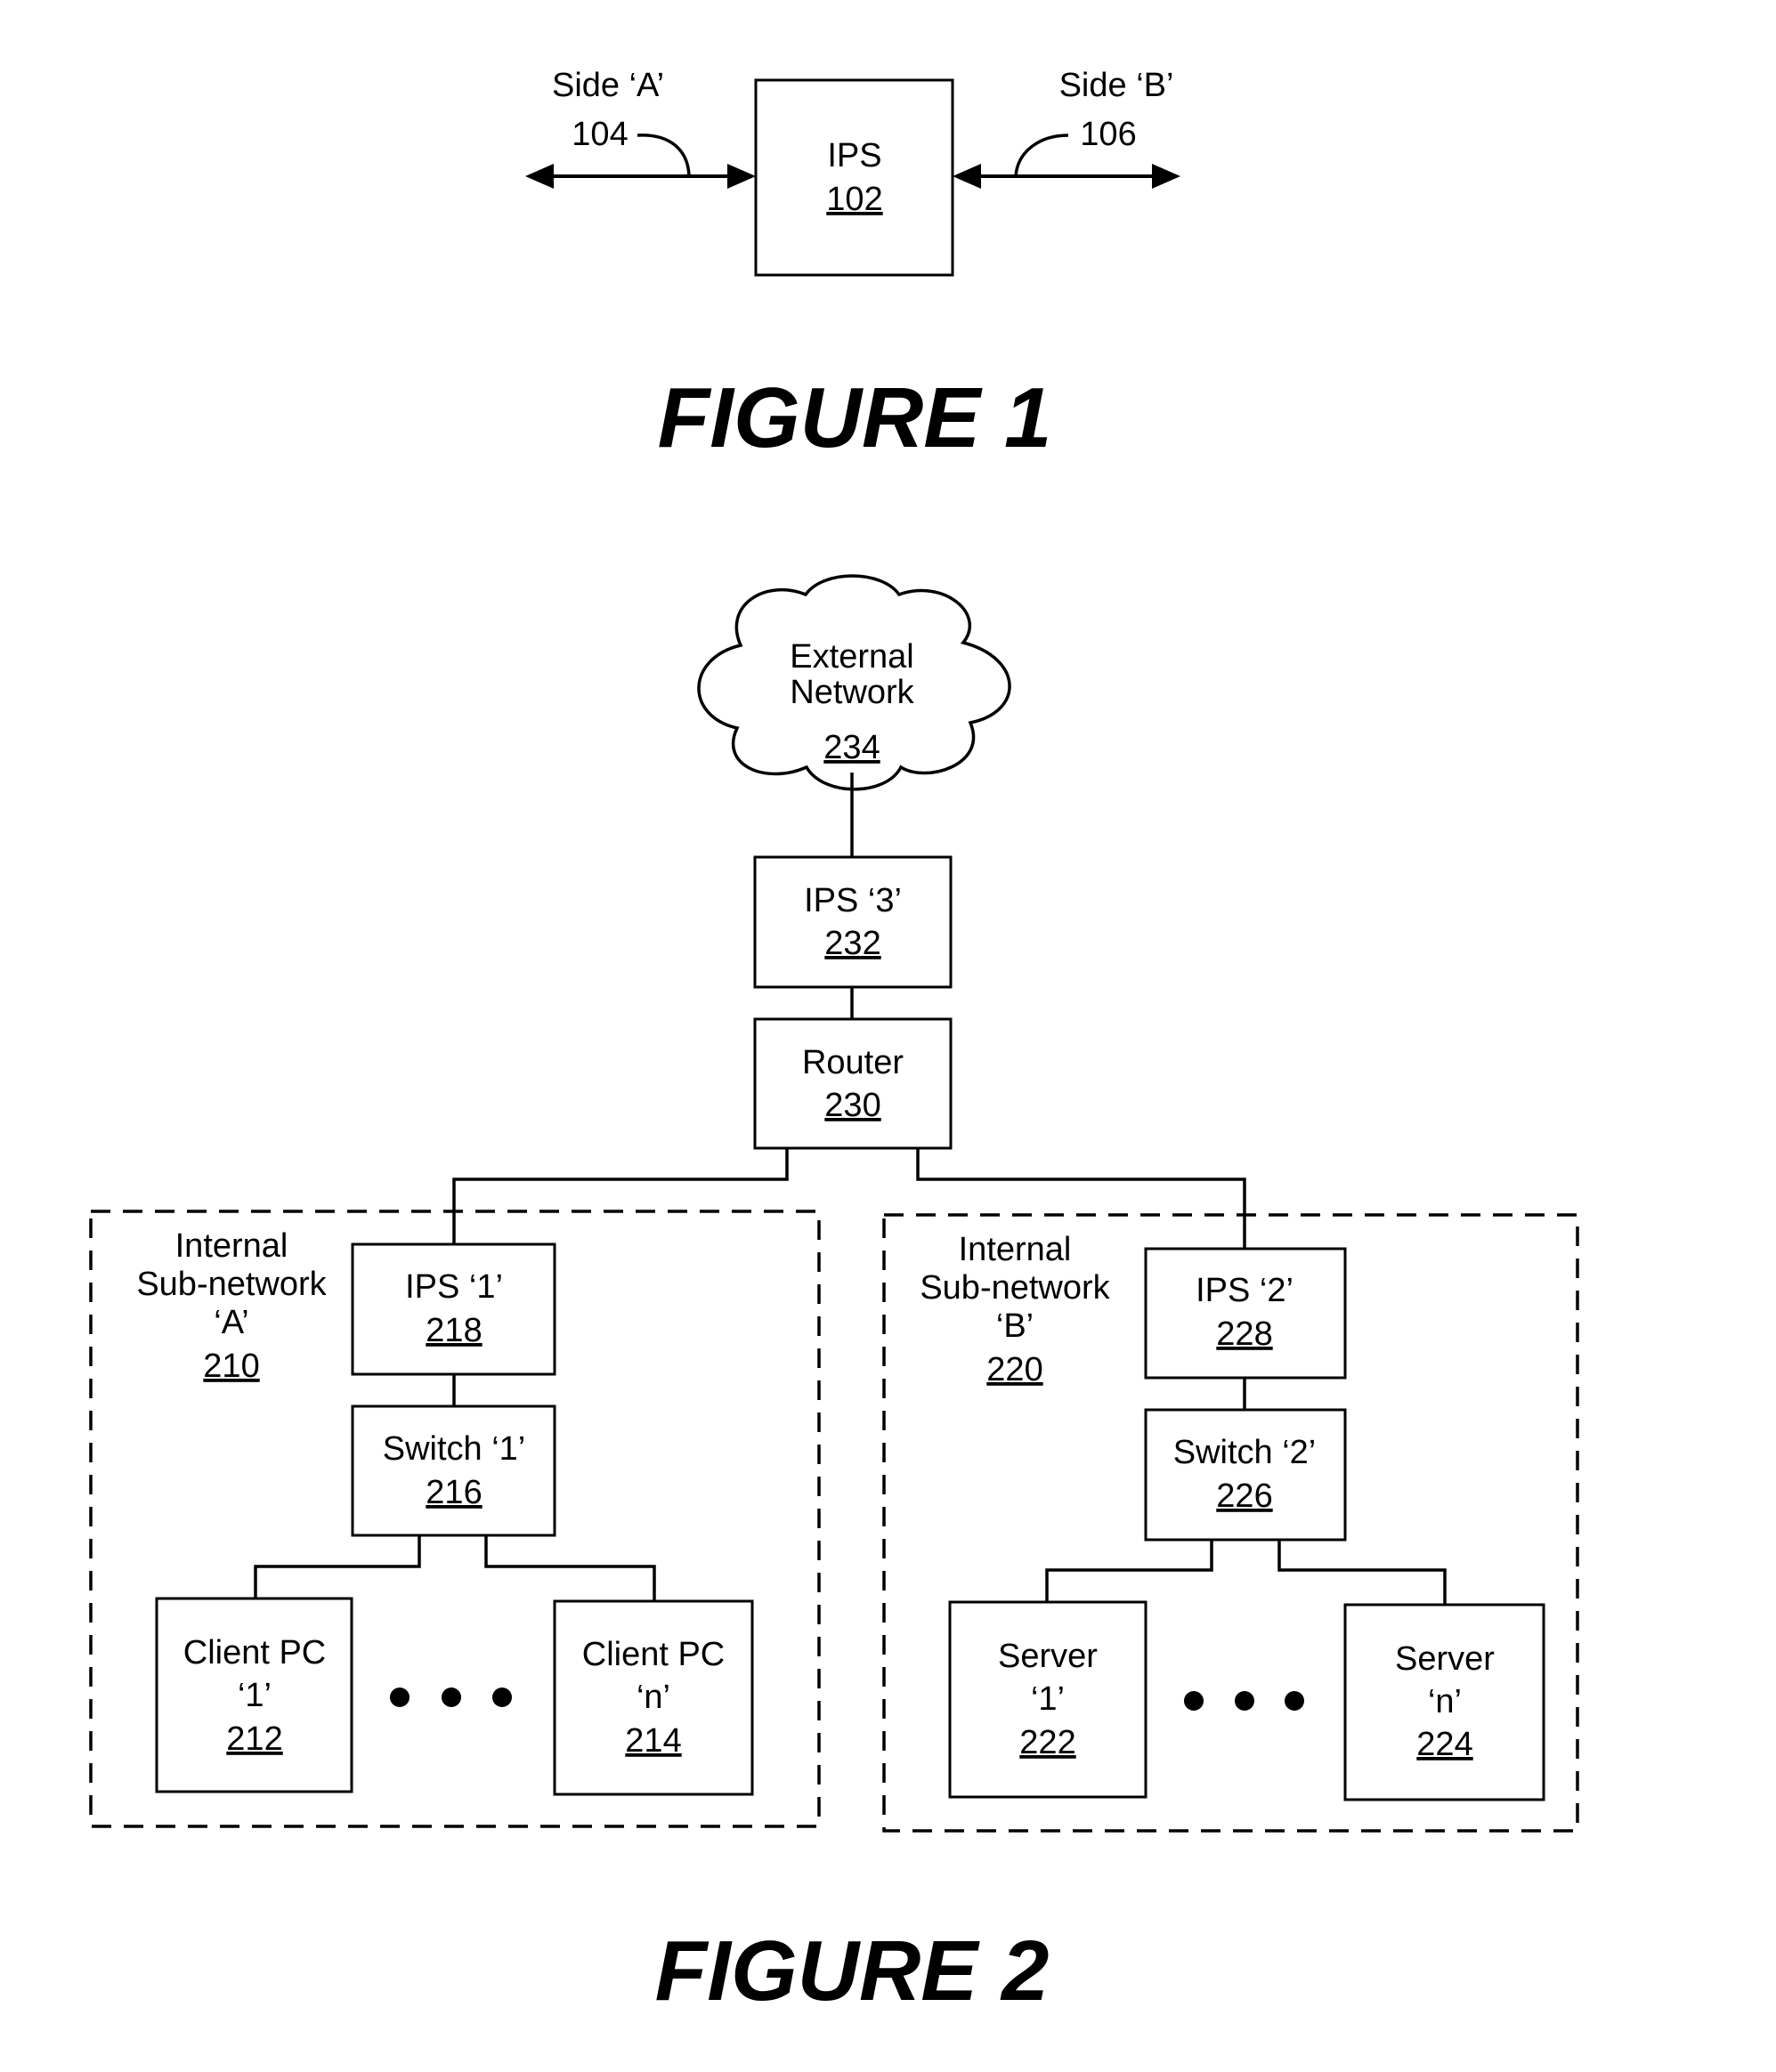  What do you see at coordinates (1244, 1334) in the screenshot?
I see `ips2-ref: 228` at bounding box center [1244, 1334].